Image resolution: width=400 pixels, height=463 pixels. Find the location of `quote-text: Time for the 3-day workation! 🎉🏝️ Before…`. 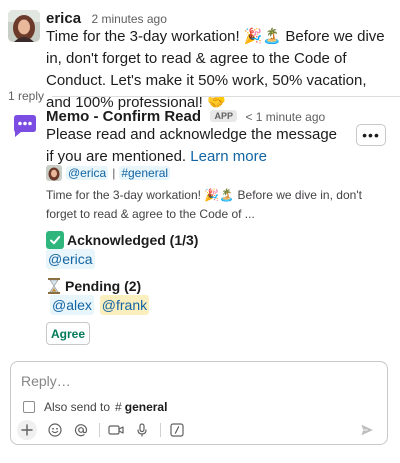

quote-text: Time for the 3-day workation! 🎉🏝️ Before… is located at coordinates (204, 204).